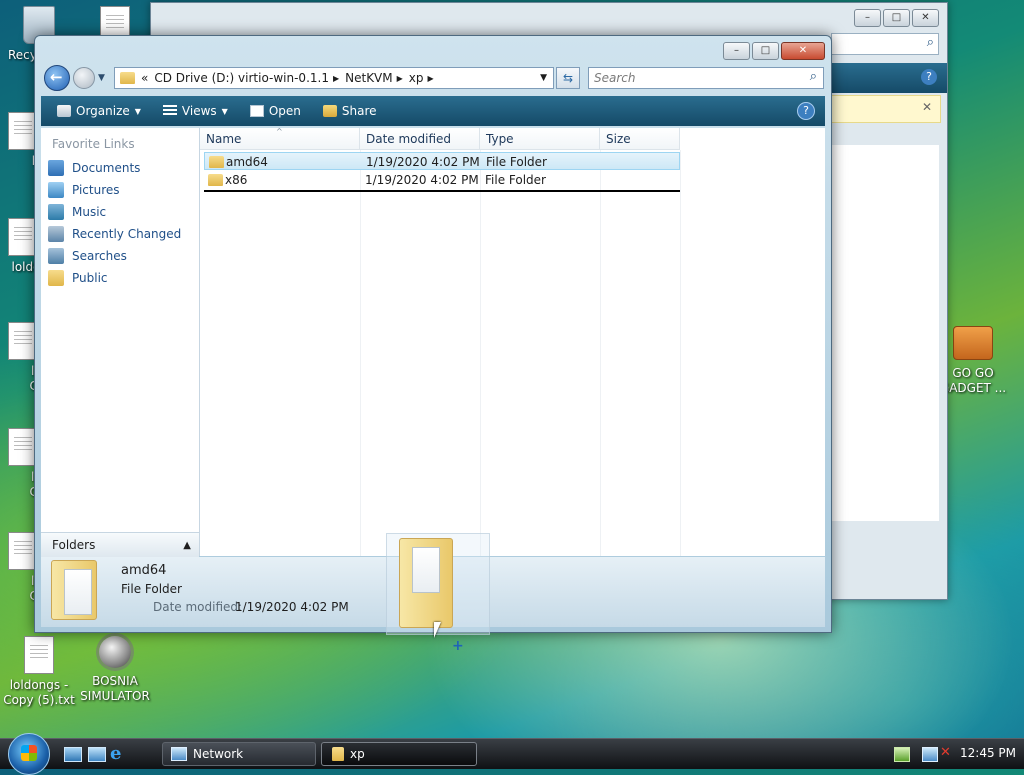 Image resolution: width=1024 pixels, height=775 pixels. What do you see at coordinates (115, 753) in the screenshot?
I see `internet-explorer-icon: e` at bounding box center [115, 753].